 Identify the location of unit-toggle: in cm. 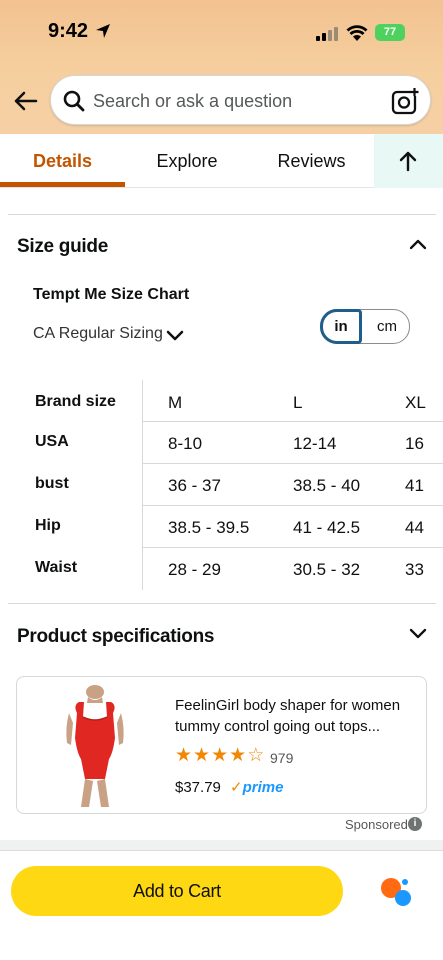
(365, 326).